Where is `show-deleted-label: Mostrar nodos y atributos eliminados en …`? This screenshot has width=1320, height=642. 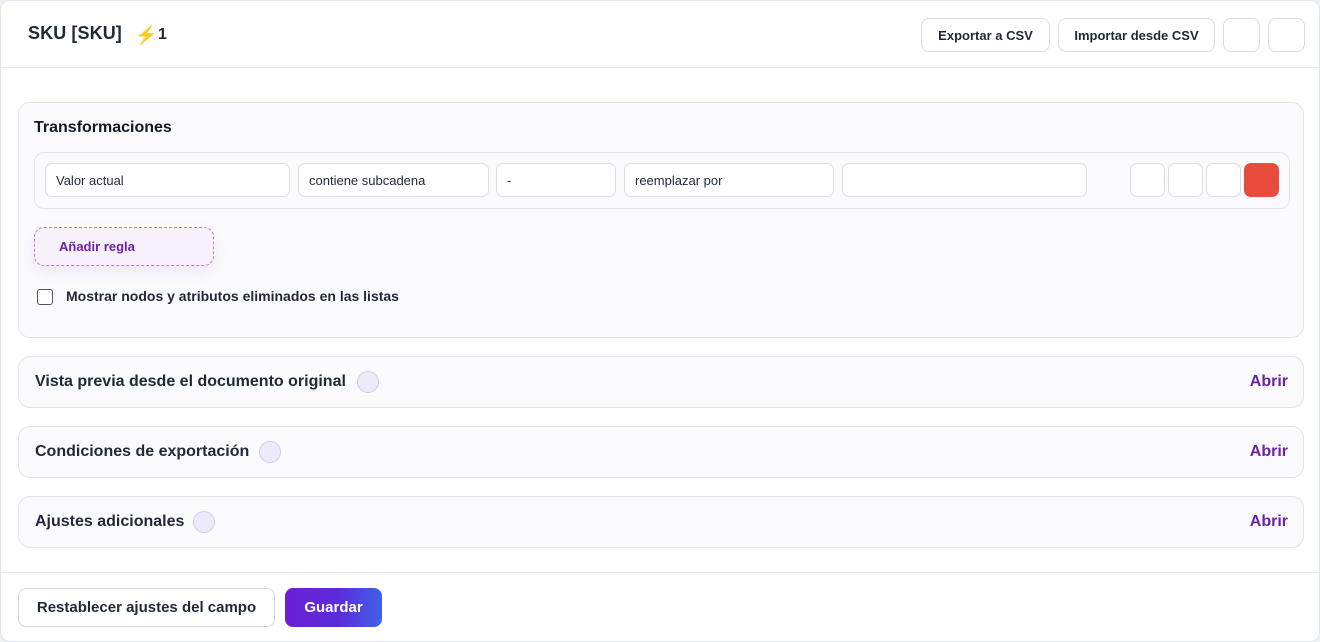
show-deleted-label: Mostrar nodos y atributos eliminados en … is located at coordinates (232, 296).